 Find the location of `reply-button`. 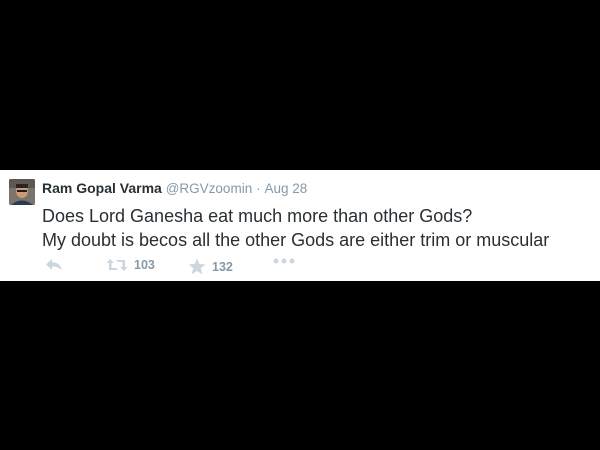

reply-button is located at coordinates (54, 265).